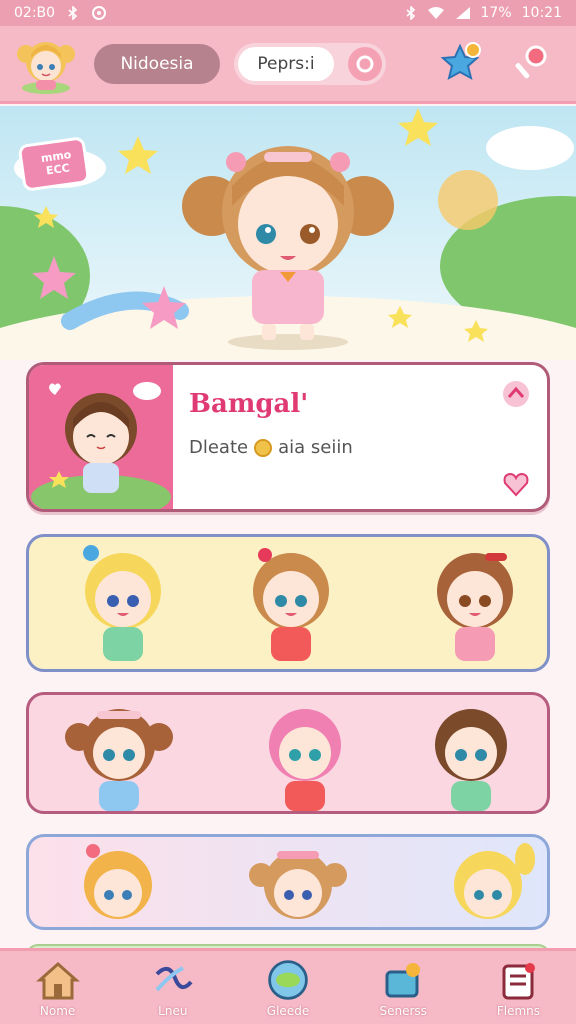 Image resolution: width=576 pixels, height=1024 pixels. I want to click on ribbon-icon, so click(173, 980).